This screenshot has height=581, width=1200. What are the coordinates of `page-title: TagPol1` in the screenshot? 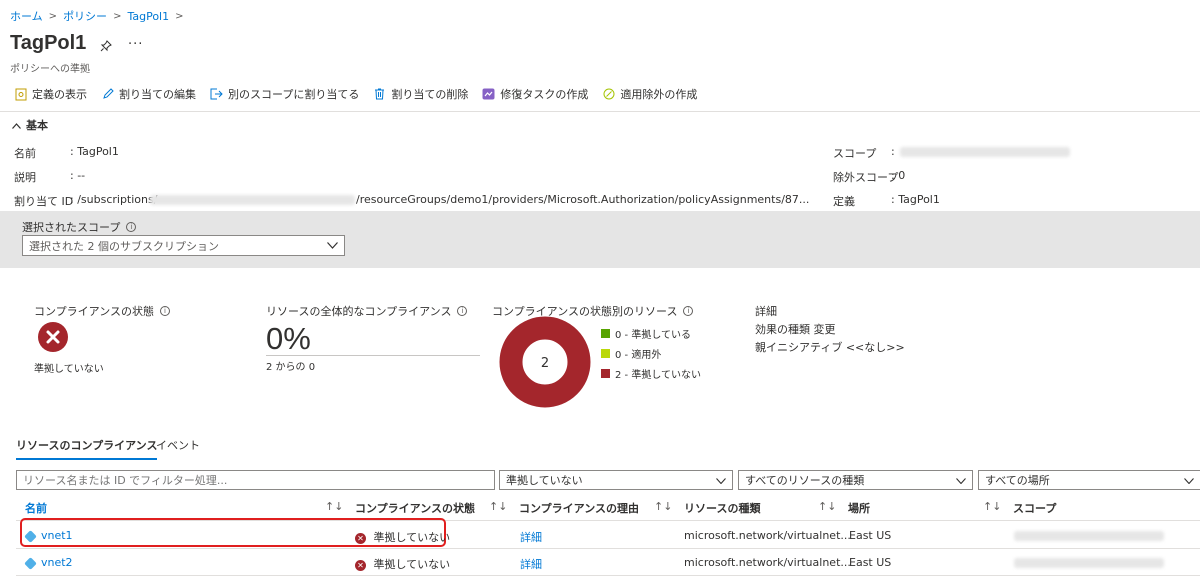 It's located at (48, 43).